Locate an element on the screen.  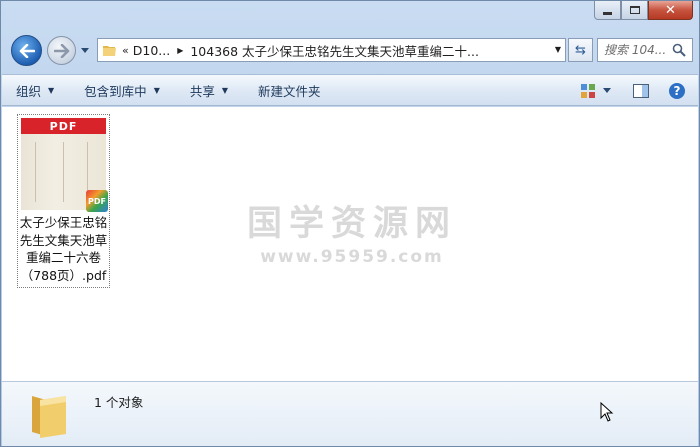
watermark: 国学资源网 www.95959.com is located at coordinates (352, 231).